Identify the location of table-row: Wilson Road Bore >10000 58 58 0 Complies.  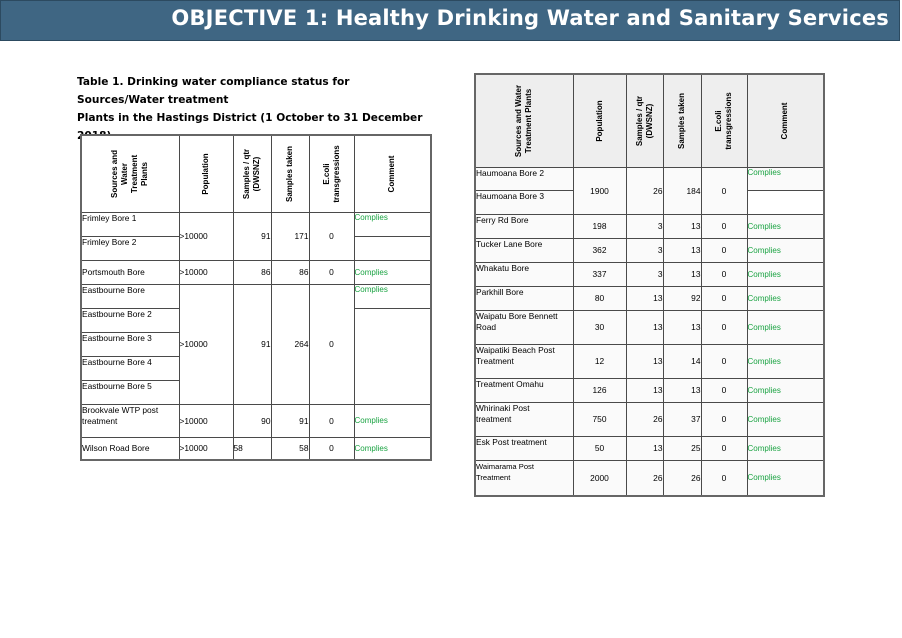
(256, 448).